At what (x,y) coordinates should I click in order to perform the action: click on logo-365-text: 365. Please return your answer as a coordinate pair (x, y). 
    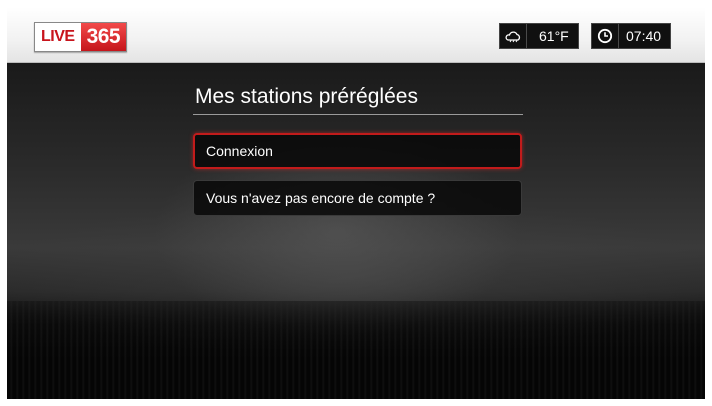
    Looking at the image, I should click on (103, 37).